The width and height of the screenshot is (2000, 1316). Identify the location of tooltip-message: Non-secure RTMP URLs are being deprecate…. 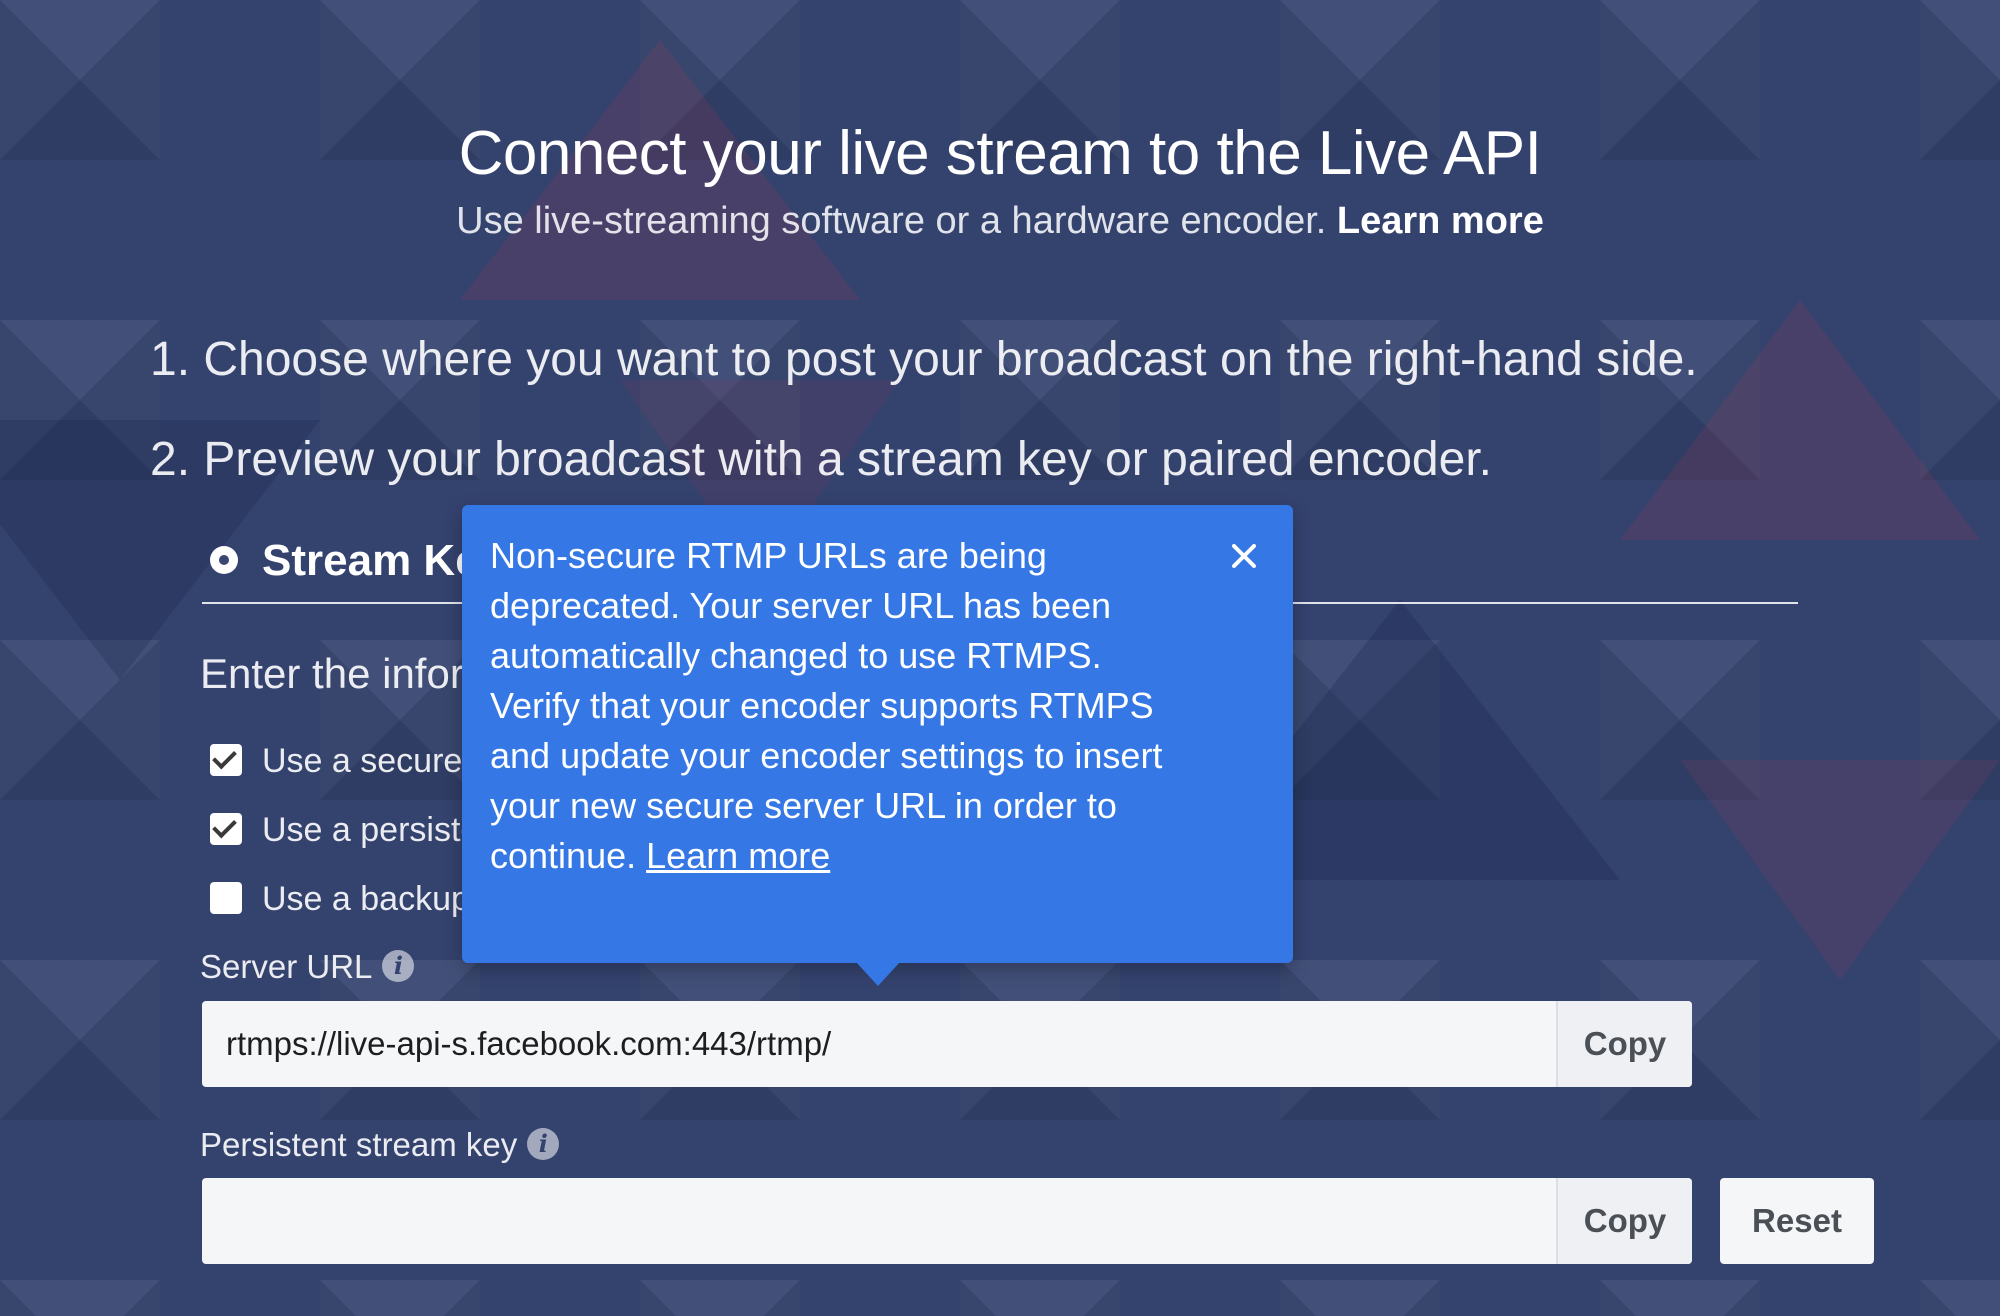
(836, 706).